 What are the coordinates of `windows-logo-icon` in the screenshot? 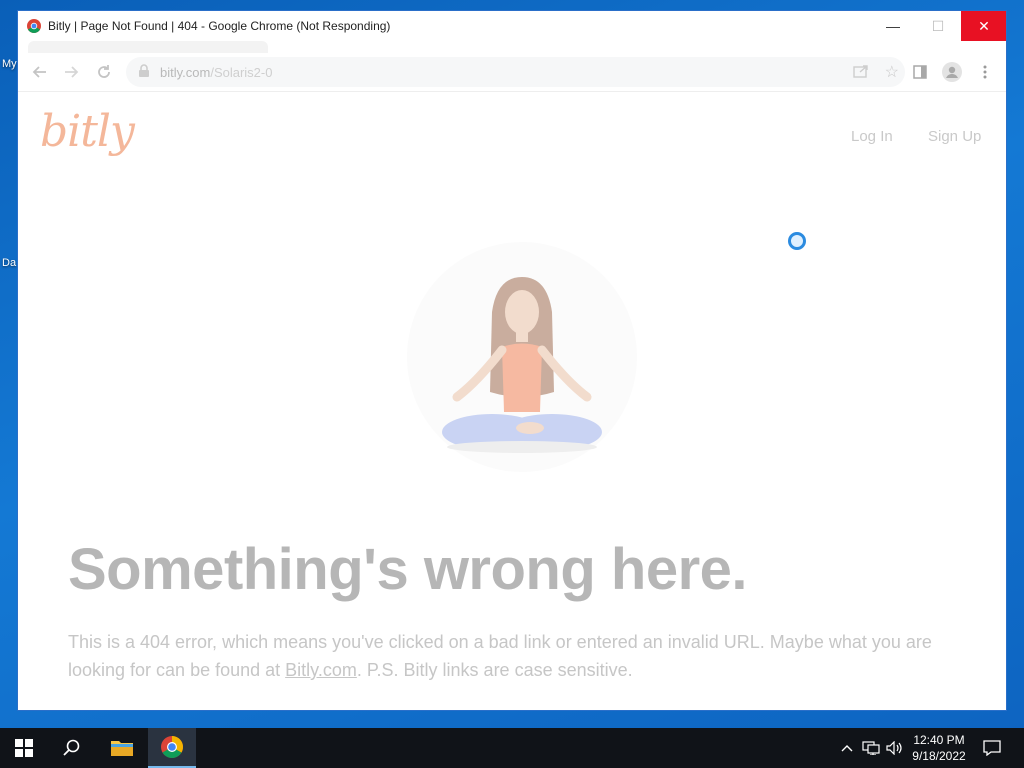 It's located at (24, 748).